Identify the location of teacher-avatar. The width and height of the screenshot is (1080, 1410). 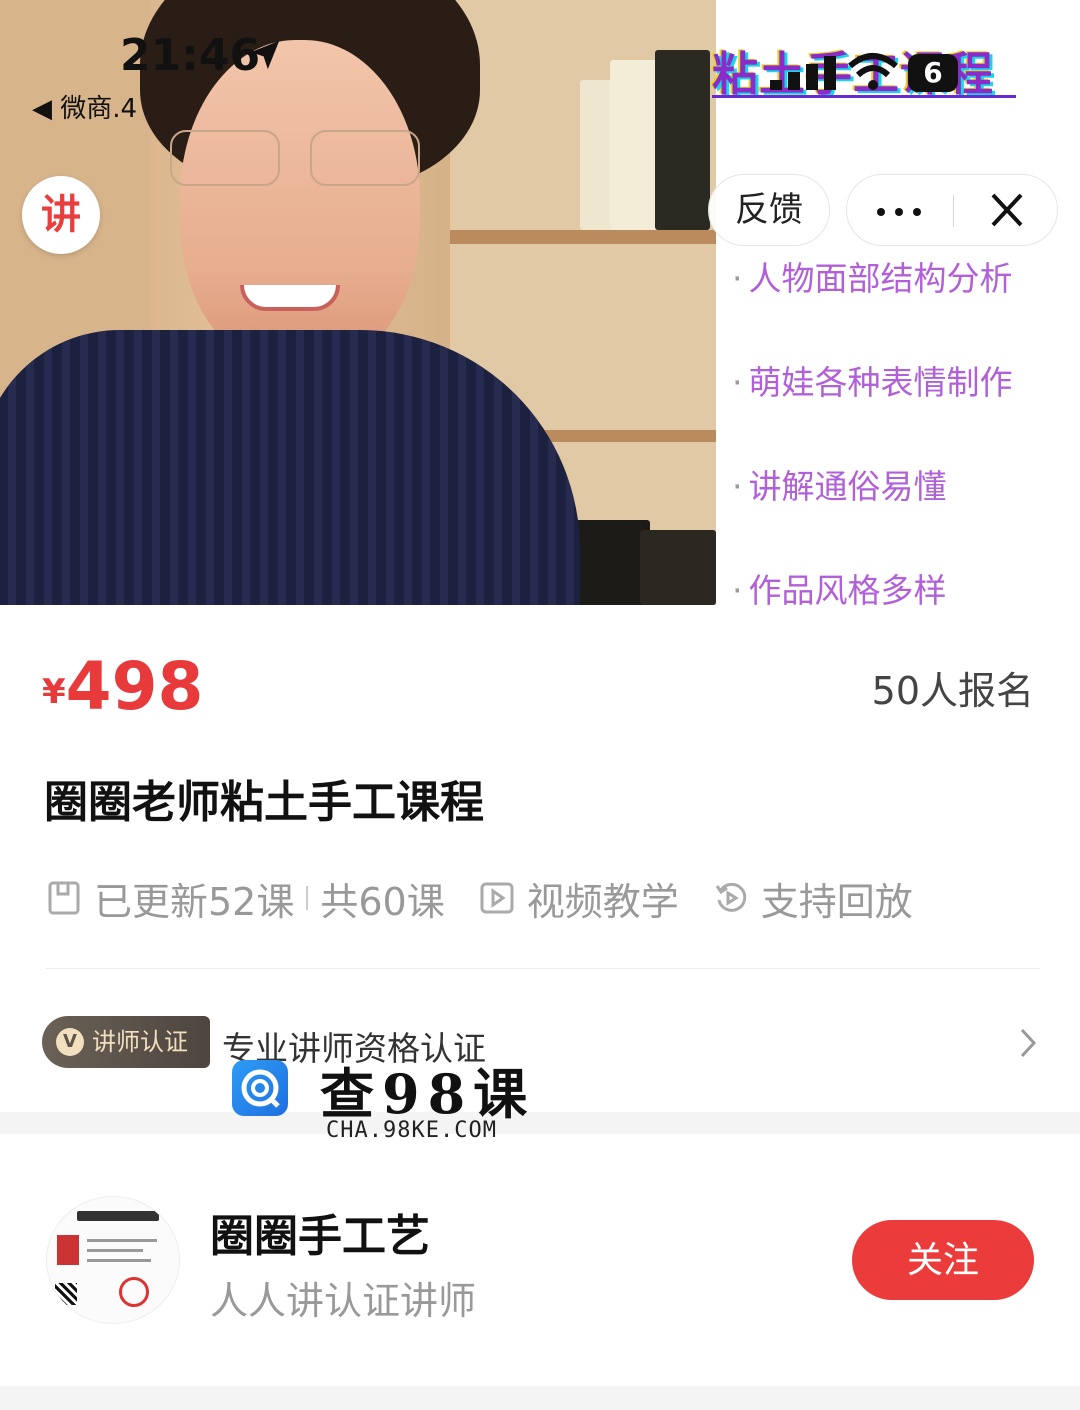
(113, 1260).